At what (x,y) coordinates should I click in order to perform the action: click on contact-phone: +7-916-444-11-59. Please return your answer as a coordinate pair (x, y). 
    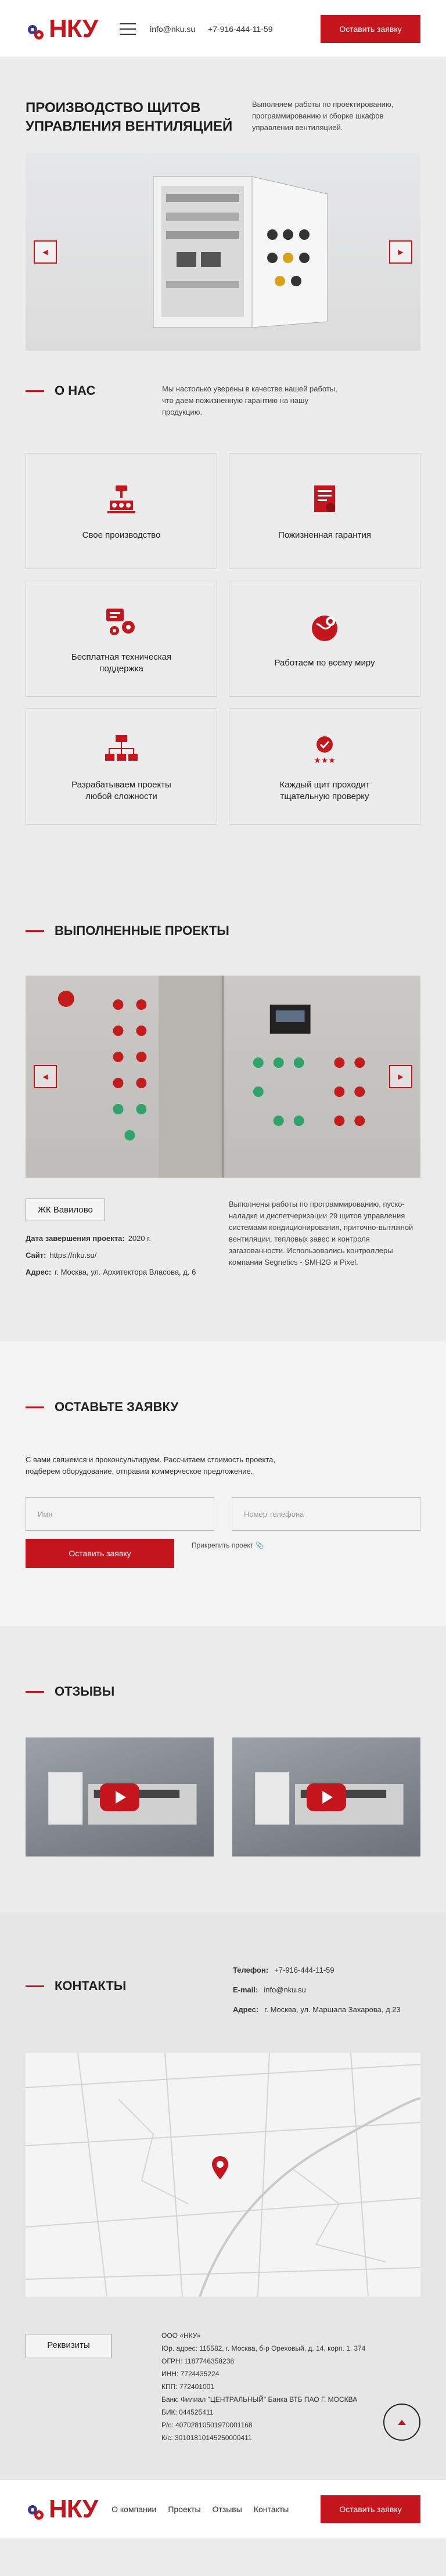
    Looking at the image, I should click on (304, 1970).